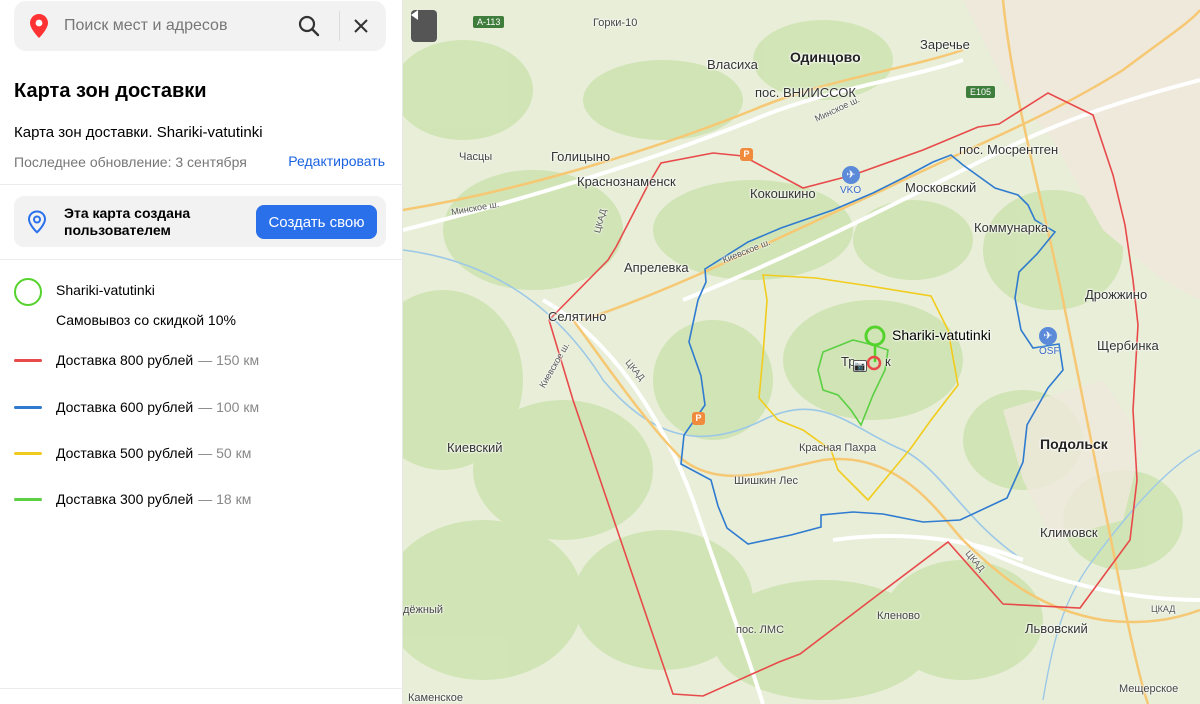 This screenshot has height=704, width=1200. What do you see at coordinates (225, 453) in the screenshot?
I see `zone-distance: — 50 км` at bounding box center [225, 453].